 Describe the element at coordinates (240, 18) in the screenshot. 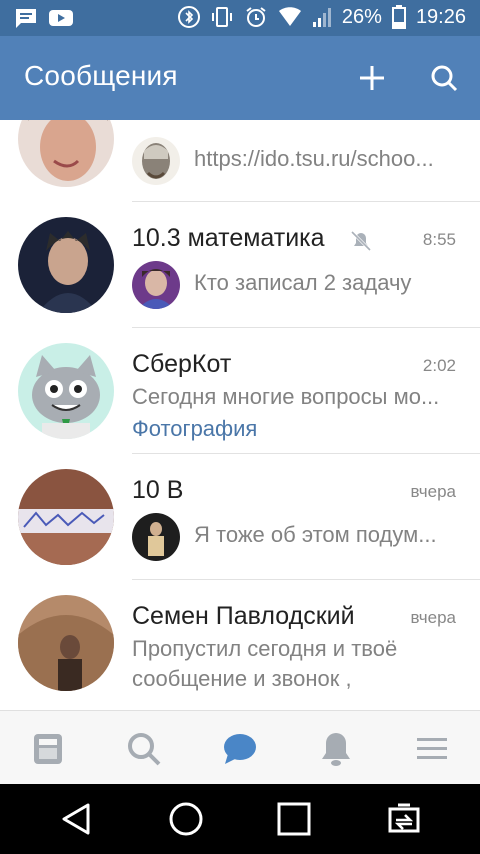

I see `status-bar: 26% 19:26` at that location.